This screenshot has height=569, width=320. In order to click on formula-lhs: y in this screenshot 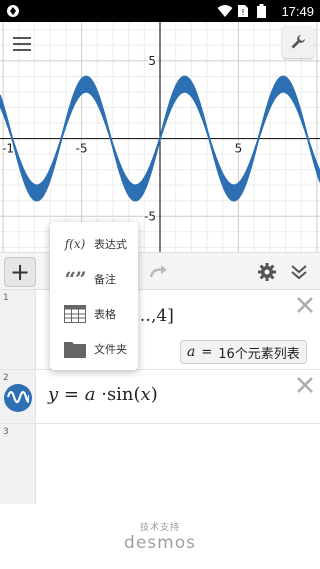, I will do `click(53, 394)`.